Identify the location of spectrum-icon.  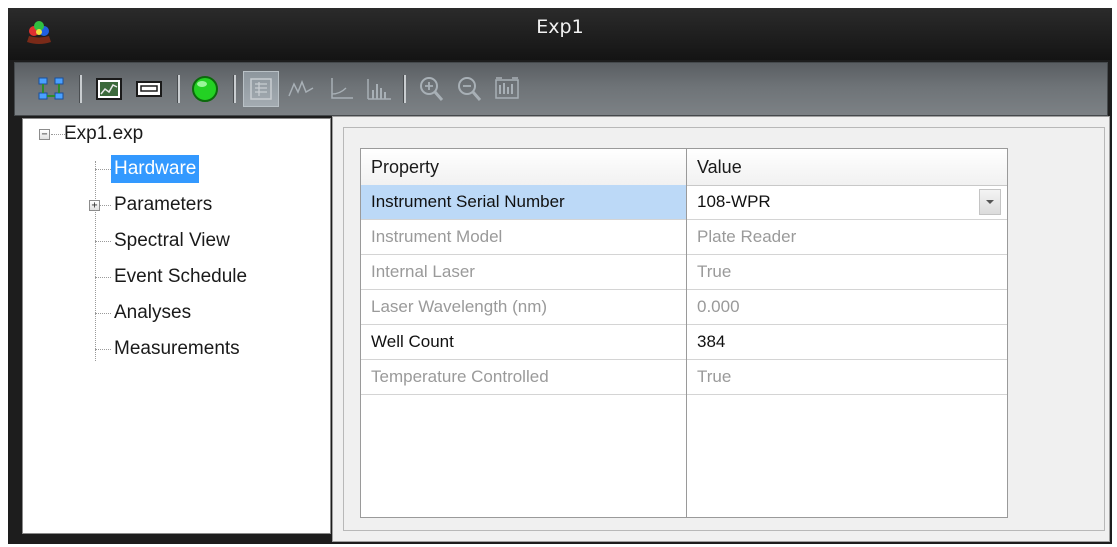
(301, 88).